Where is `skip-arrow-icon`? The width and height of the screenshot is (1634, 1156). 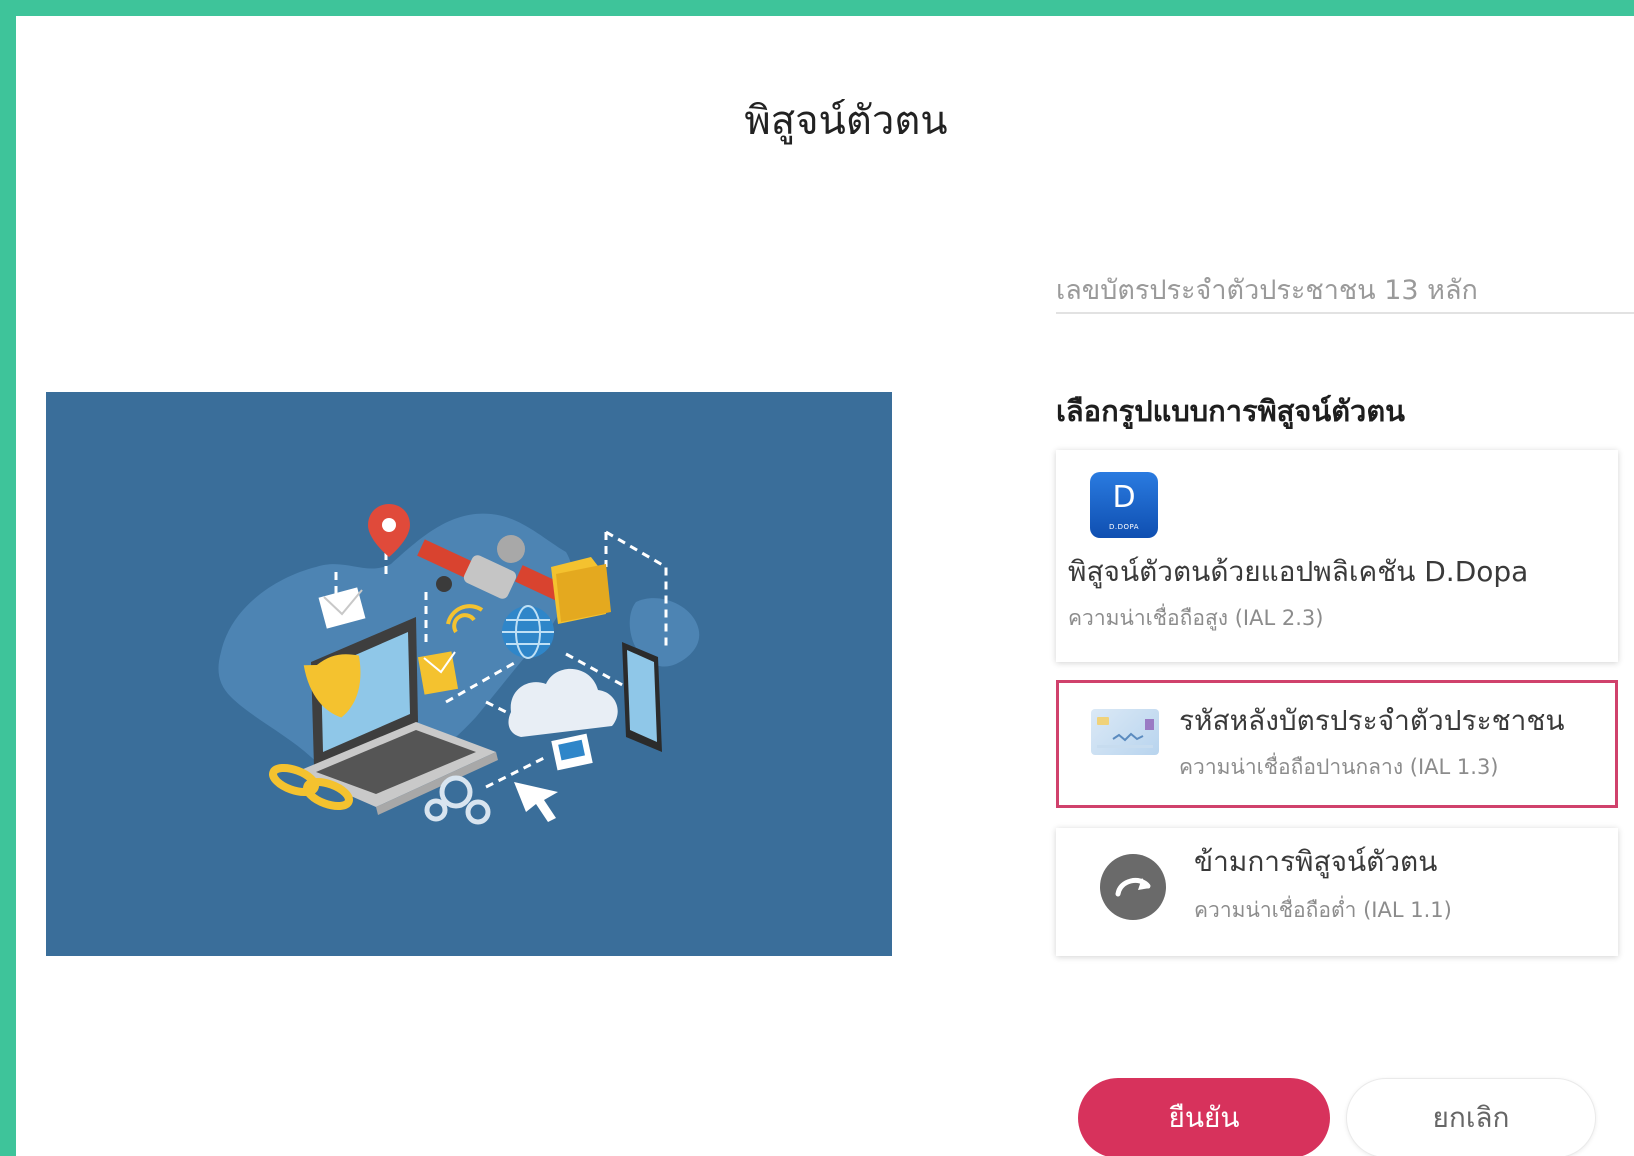 skip-arrow-icon is located at coordinates (1133, 887).